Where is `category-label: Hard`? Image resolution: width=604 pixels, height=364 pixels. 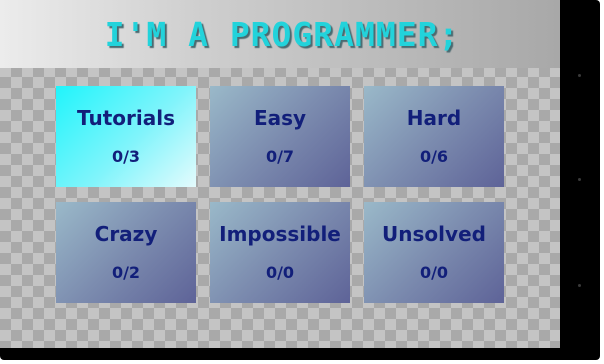 category-label: Hard is located at coordinates (434, 118).